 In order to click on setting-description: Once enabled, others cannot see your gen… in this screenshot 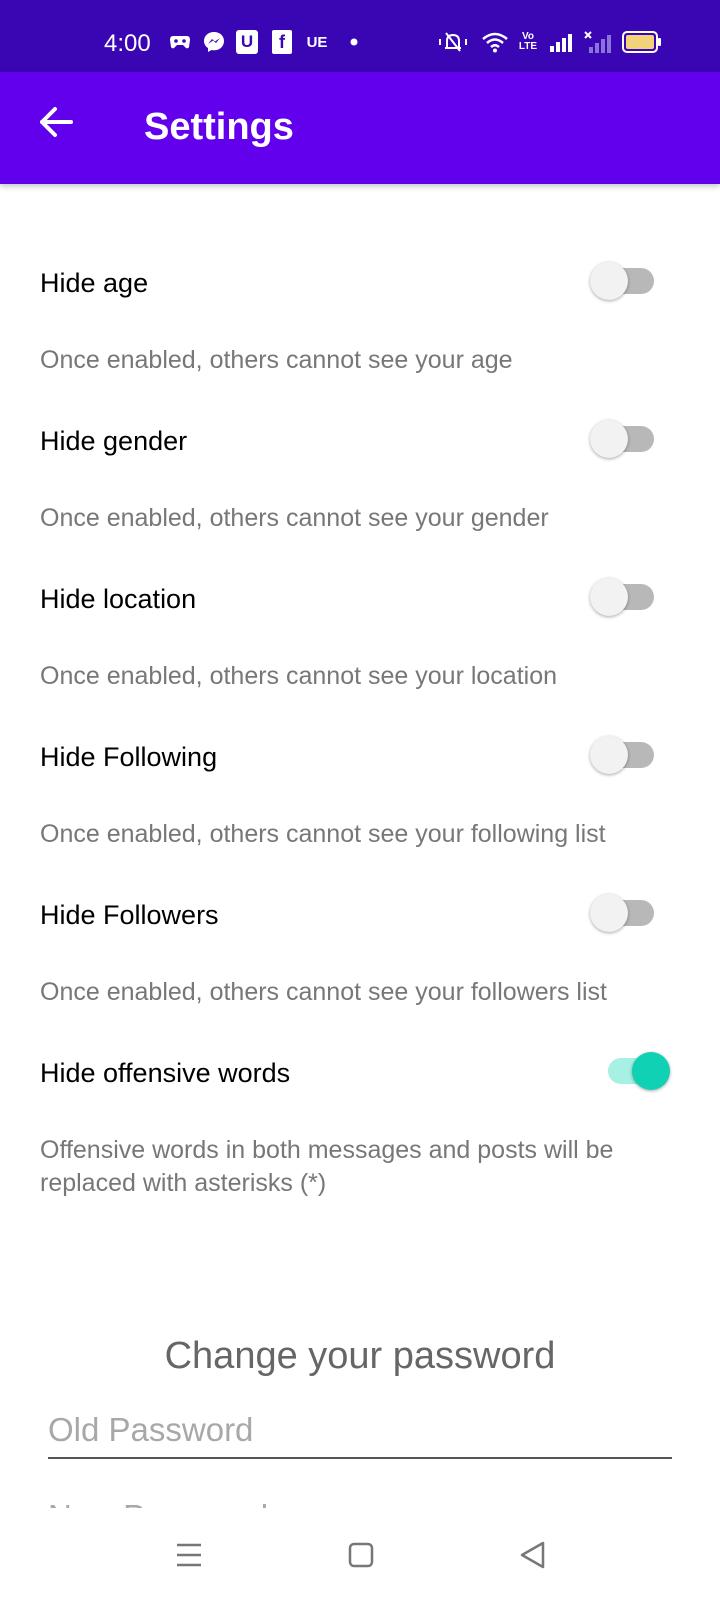, I will do `click(294, 518)`.